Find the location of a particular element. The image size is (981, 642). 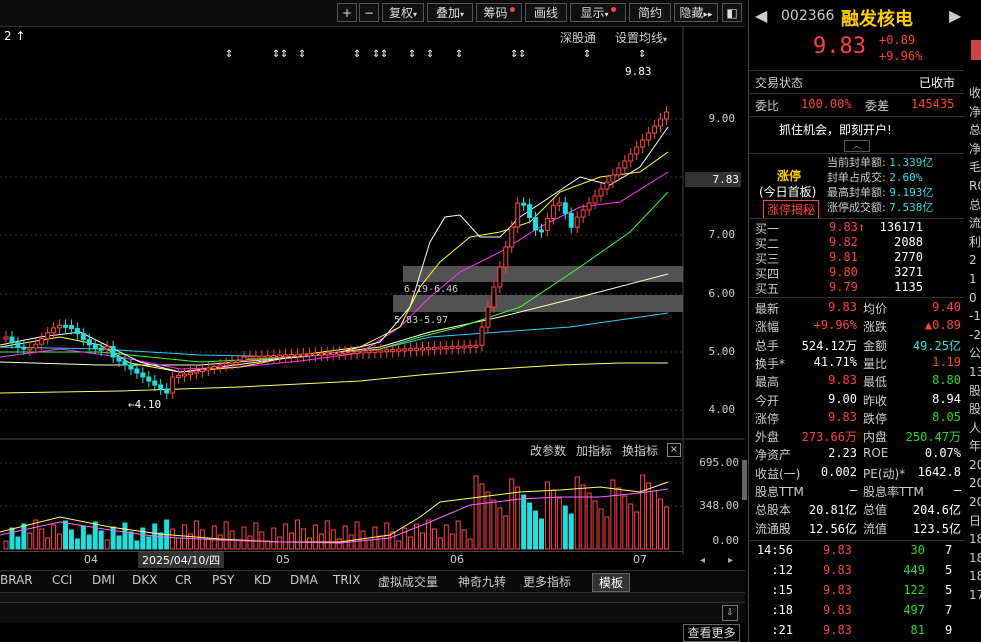

quote-value: 8.80 is located at coordinates (946, 380).